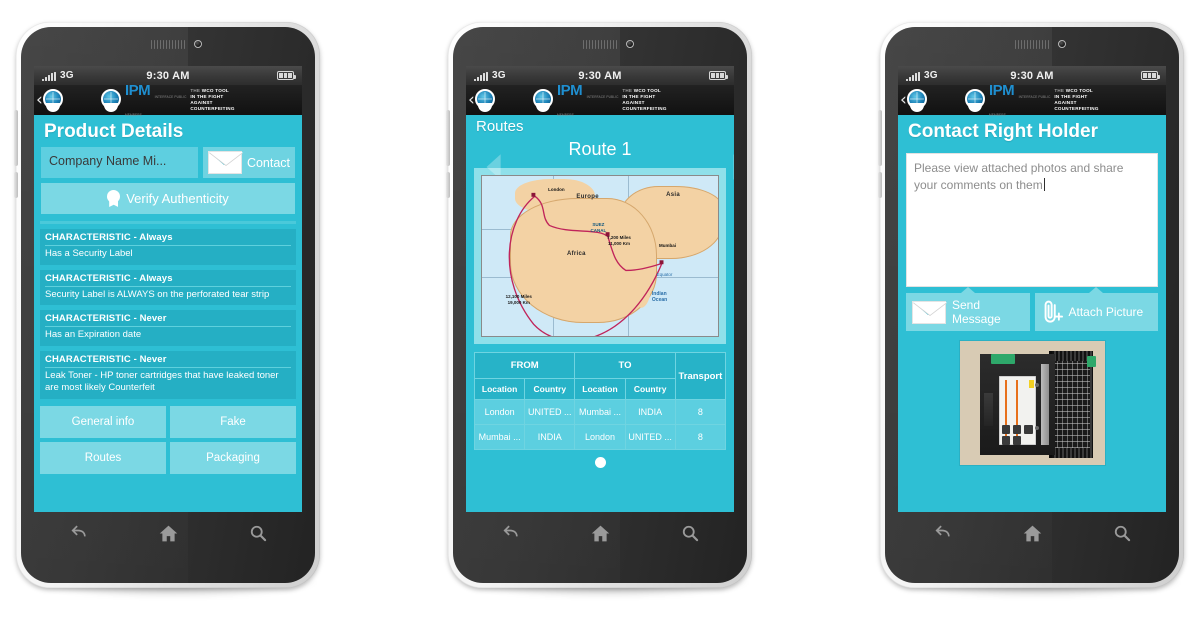 The width and height of the screenshot is (1200, 638). What do you see at coordinates (586, 264) in the screenshot?
I see `shipping-route-lines` at bounding box center [586, 264].